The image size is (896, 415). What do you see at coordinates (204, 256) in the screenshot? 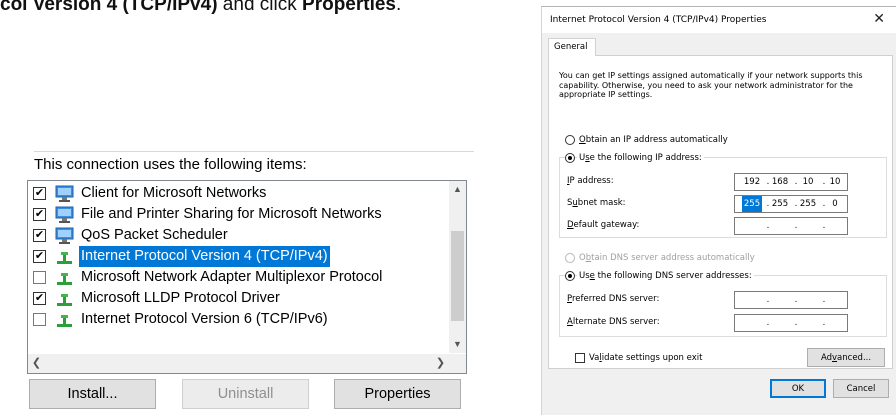
I see `list-item-label: Internet Protocol Version 4 (TCP/IPv4)` at bounding box center [204, 256].